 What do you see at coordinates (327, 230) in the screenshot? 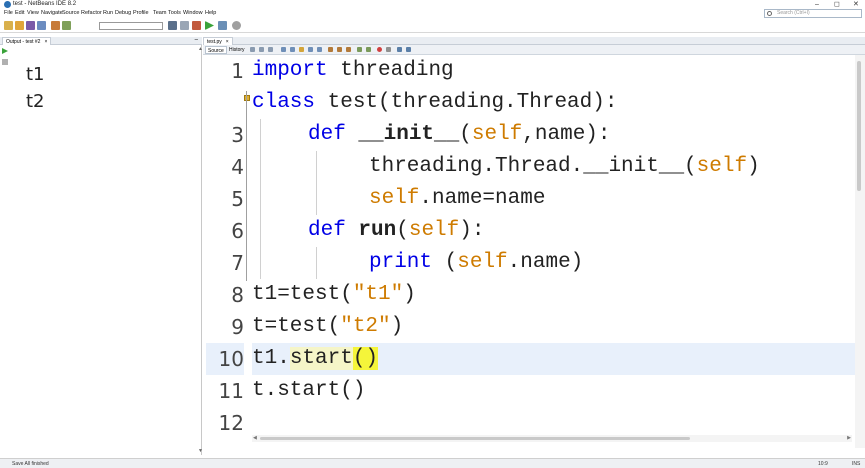
I see `token-keyword: def` at bounding box center [327, 230].